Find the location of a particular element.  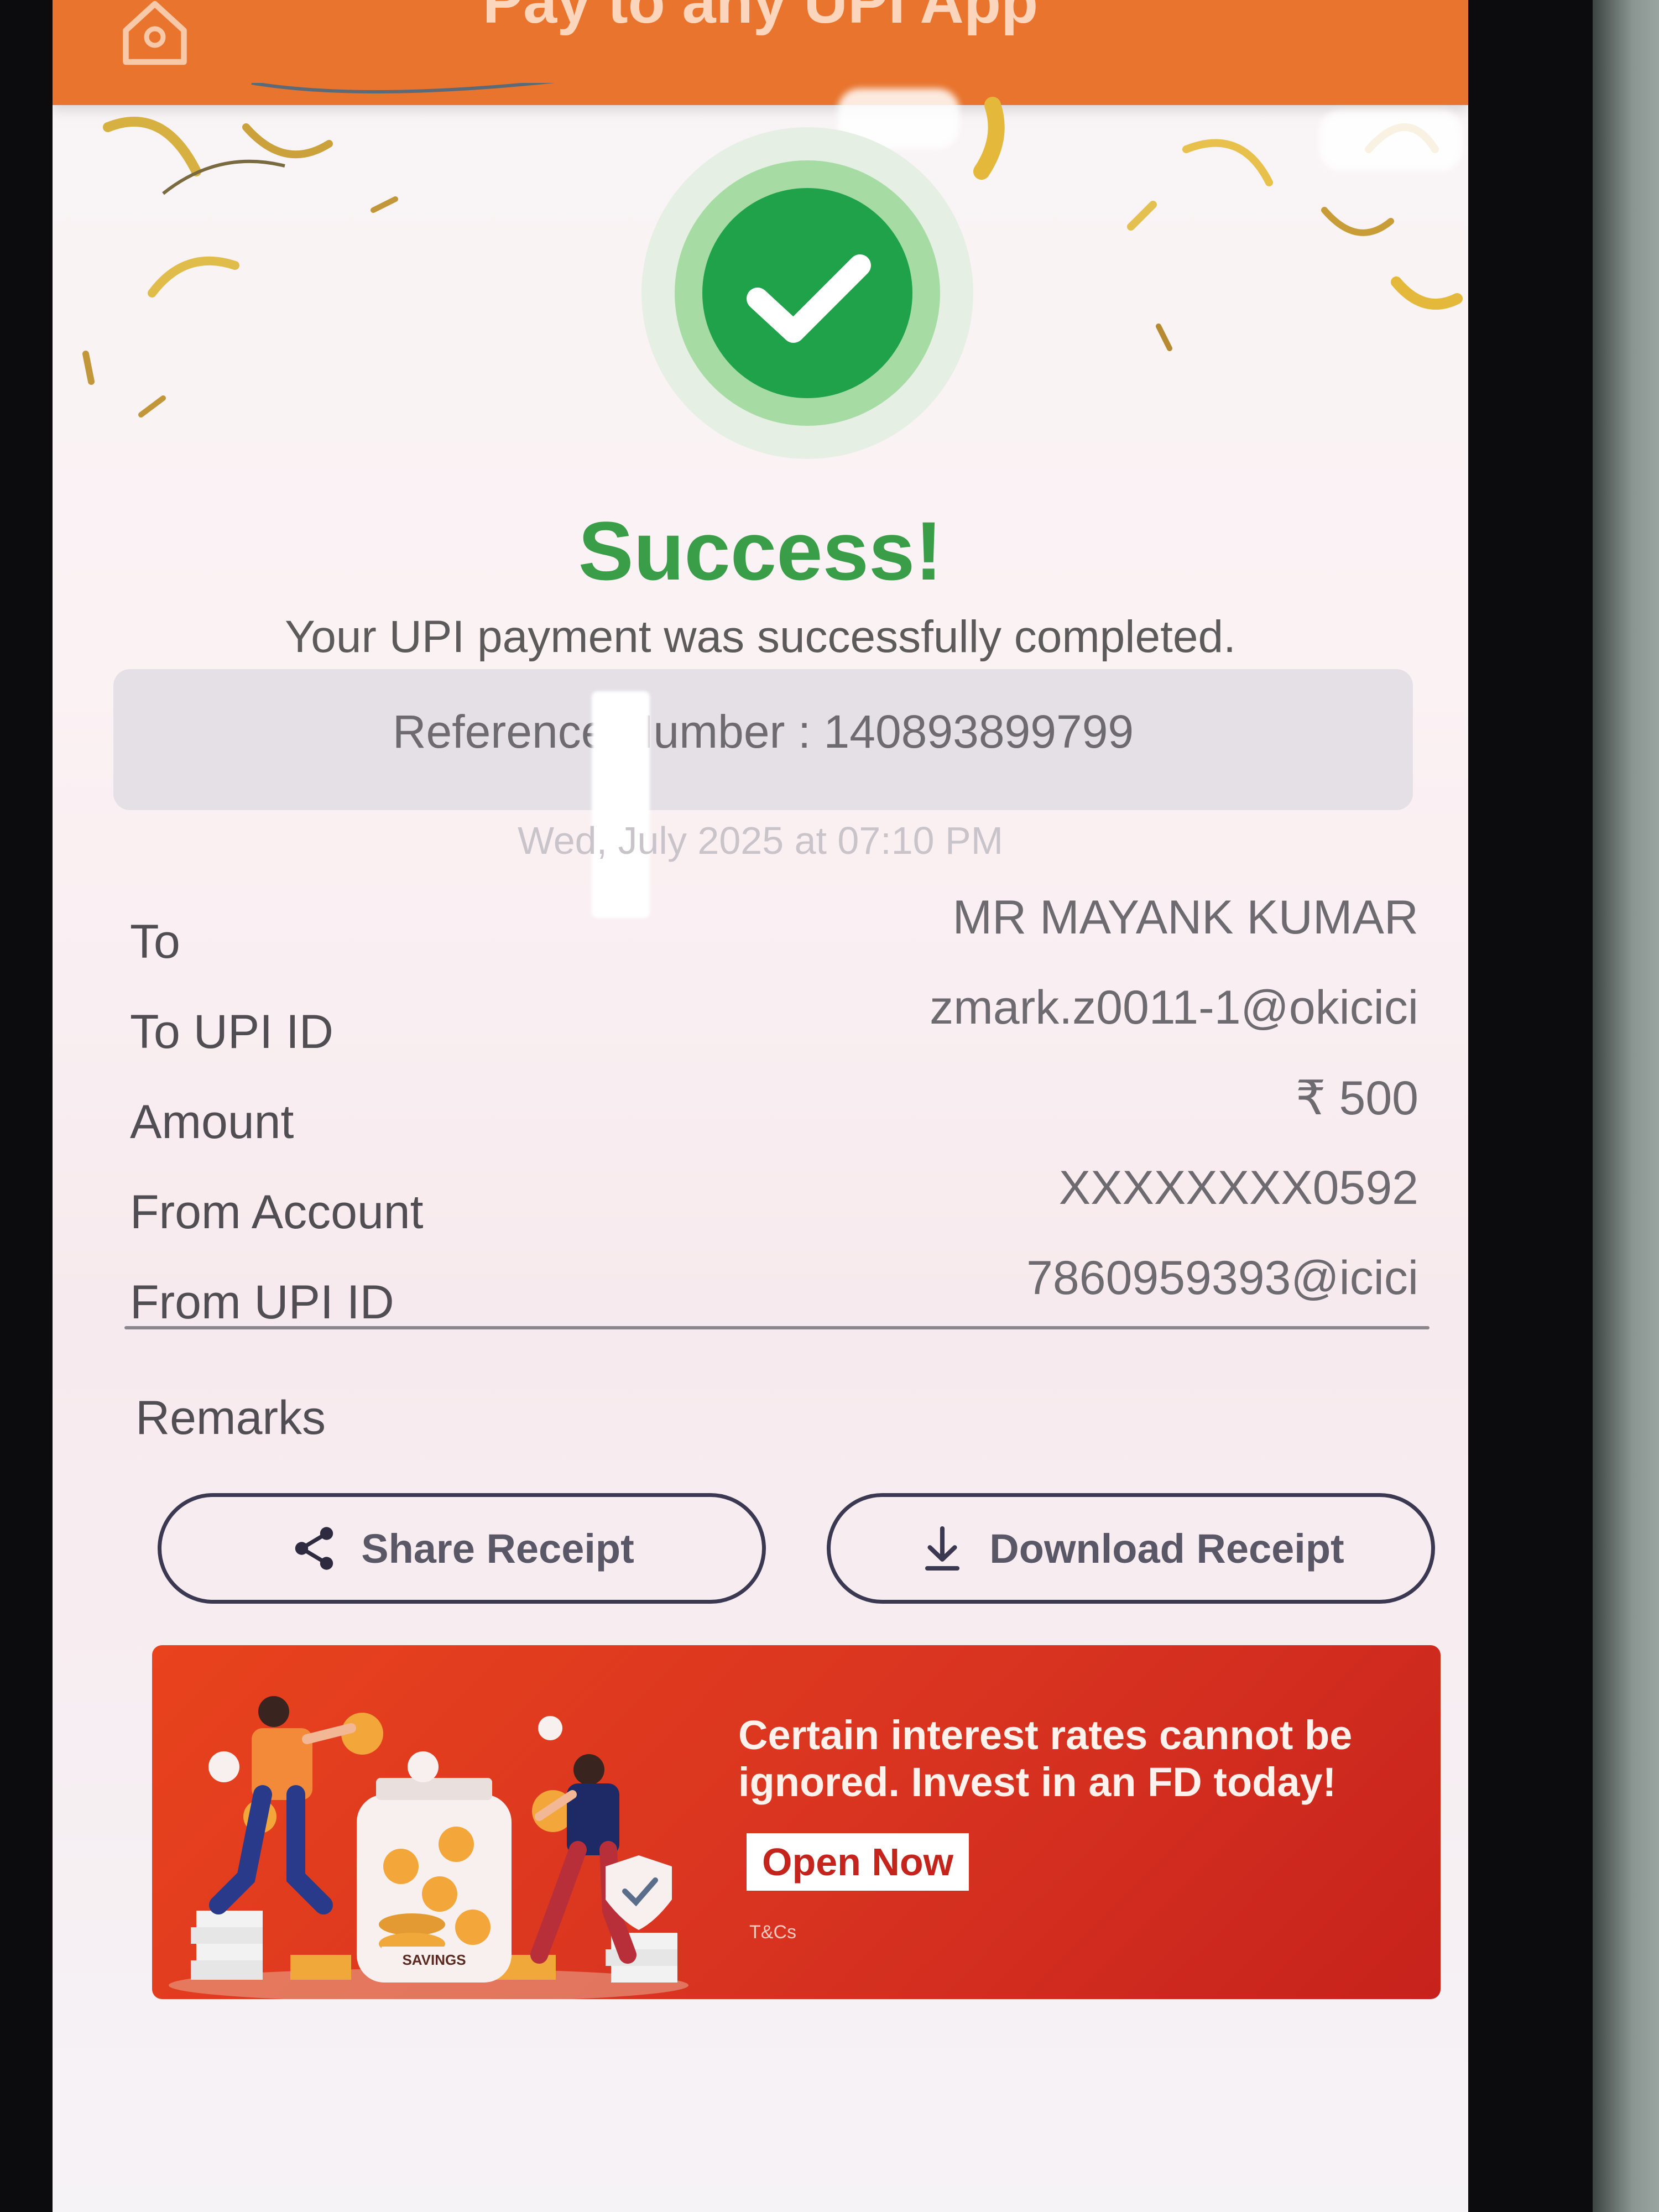

header-title: Pay to any UPI App is located at coordinates (761, 18).